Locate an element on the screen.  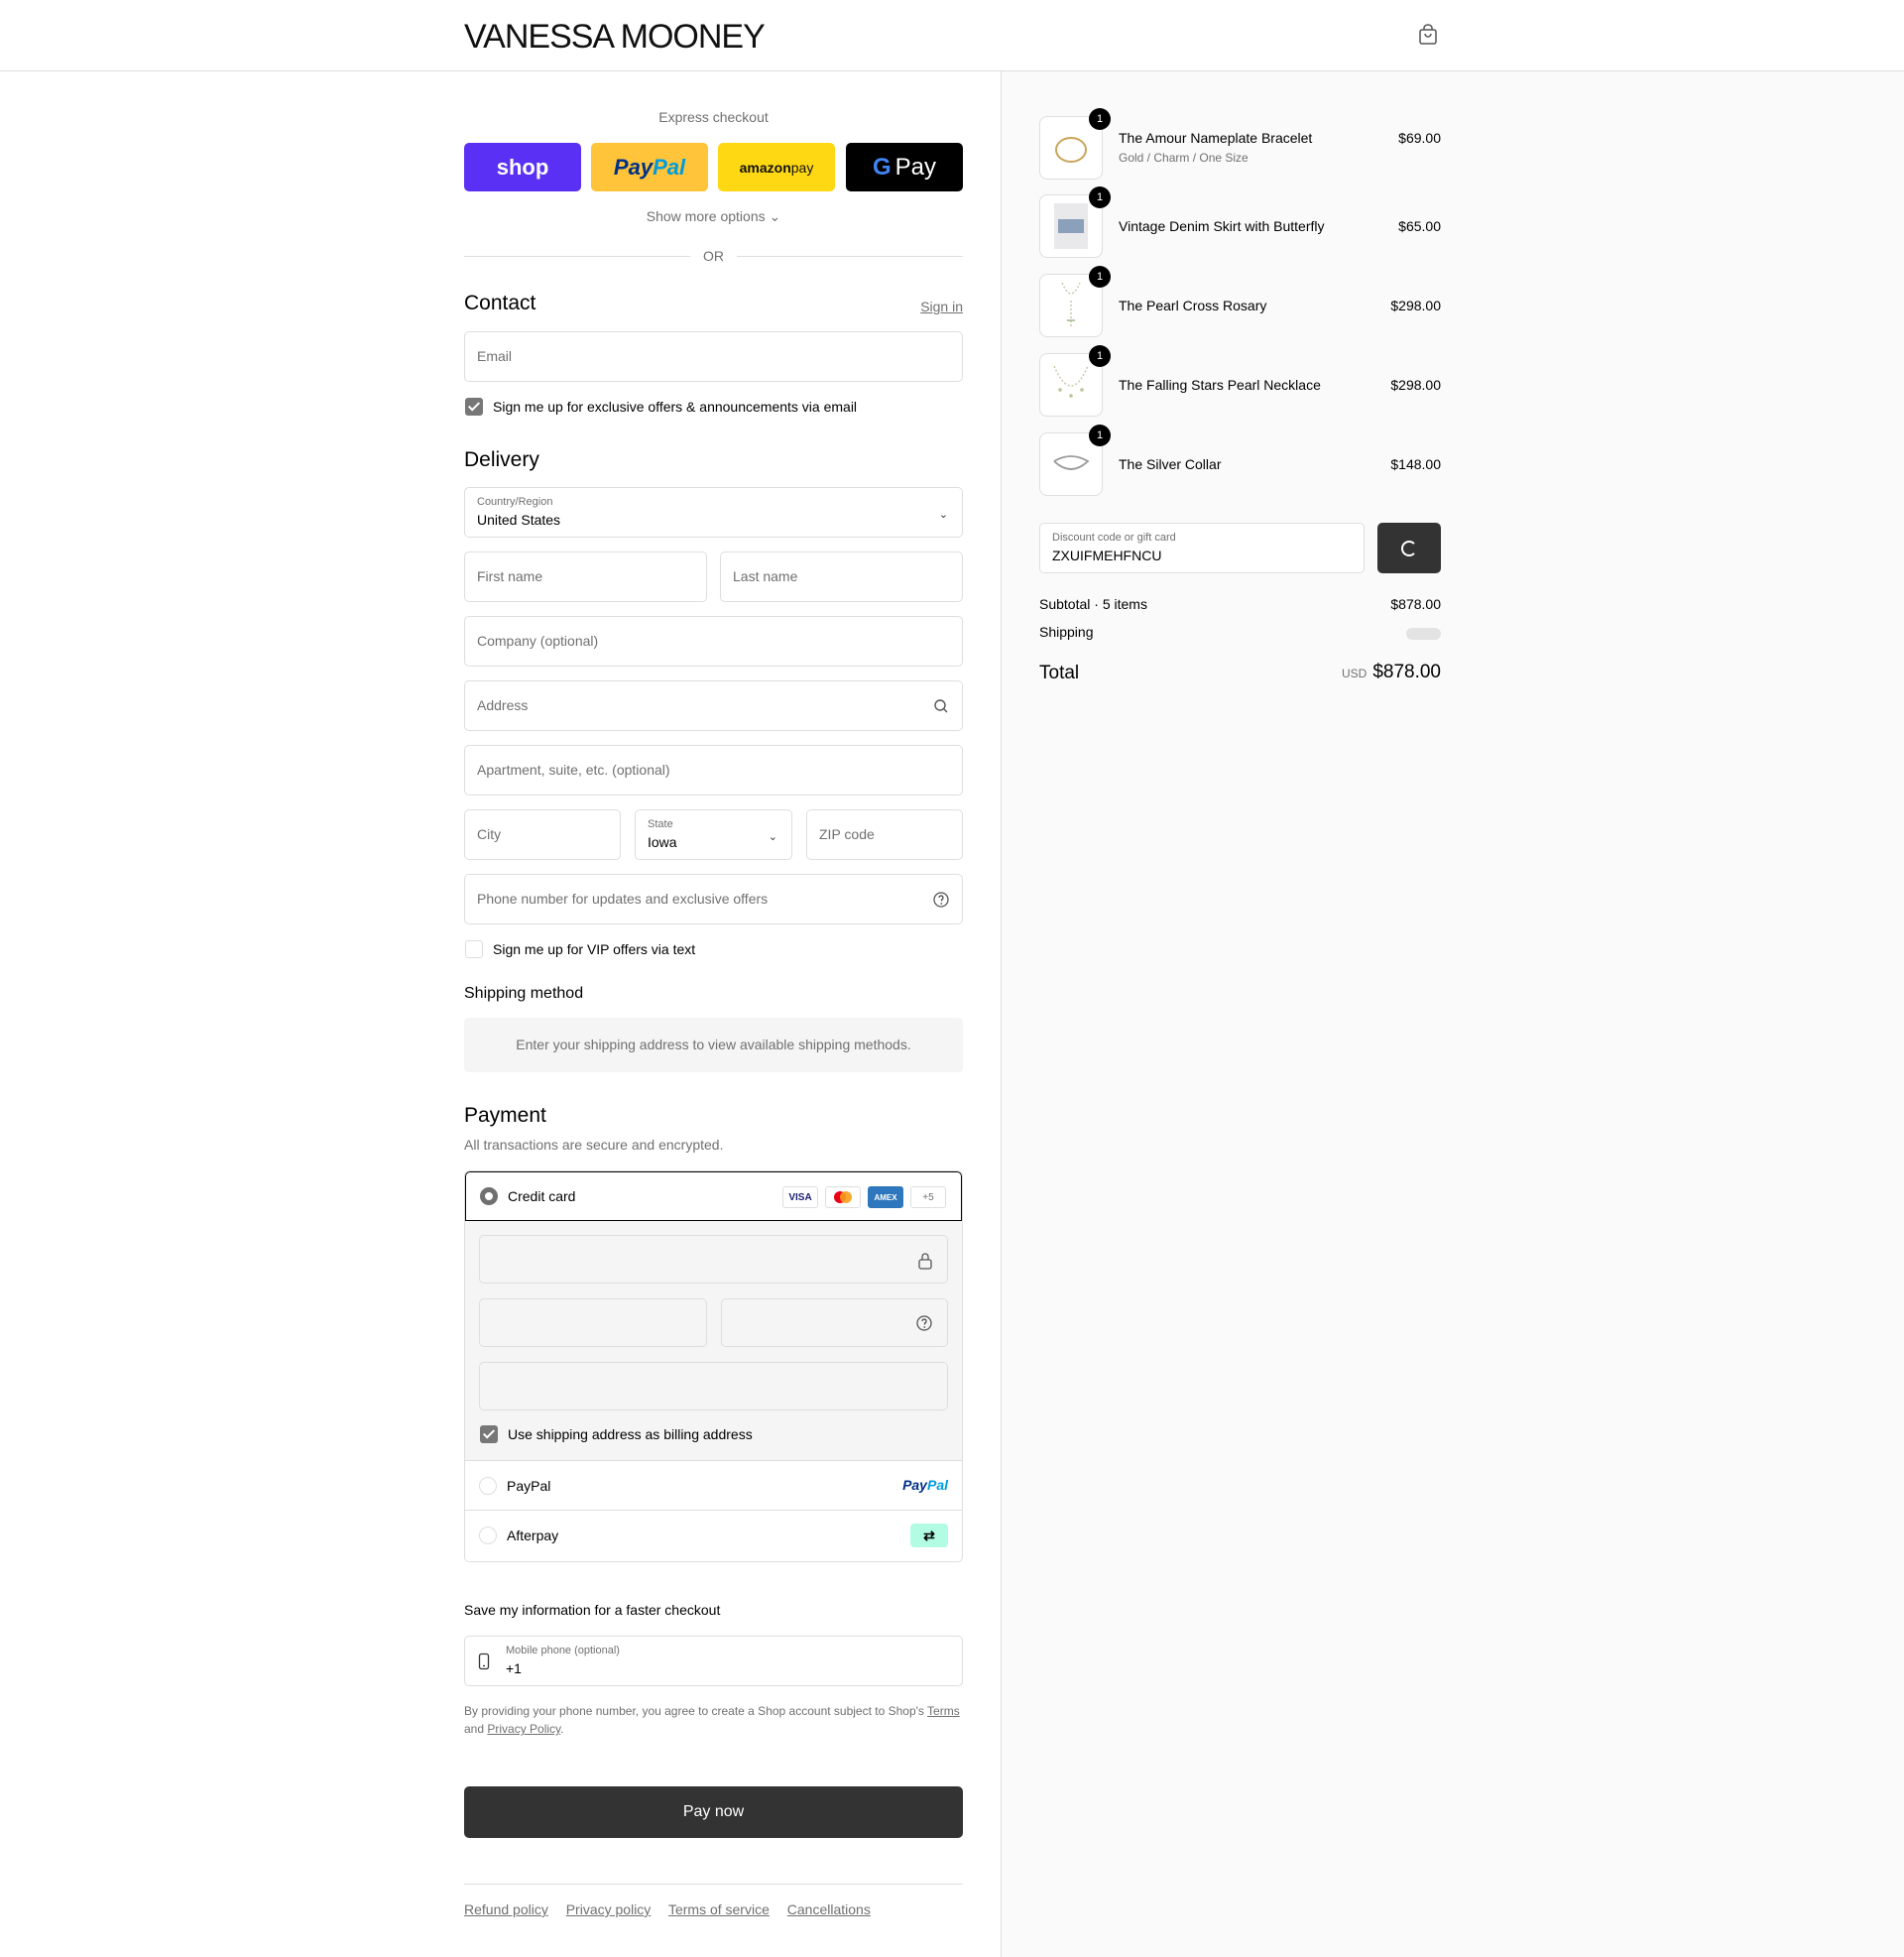
item-name: Vintage Denim Skirt with Butterfly is located at coordinates (1222, 226).